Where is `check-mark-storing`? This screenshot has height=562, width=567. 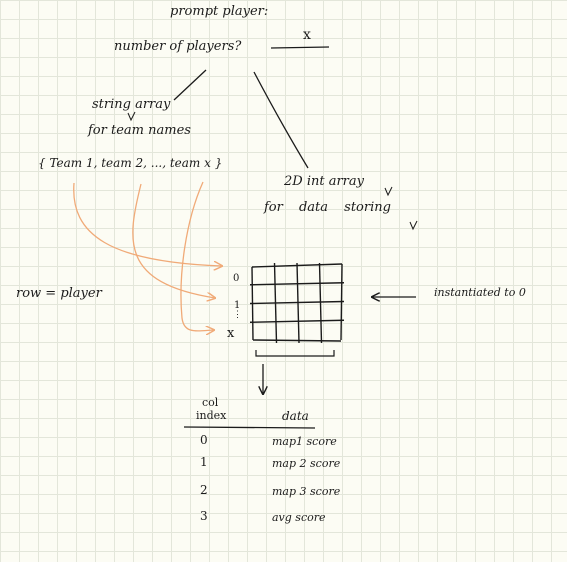
check-mark-storing is located at coordinates (413, 225).